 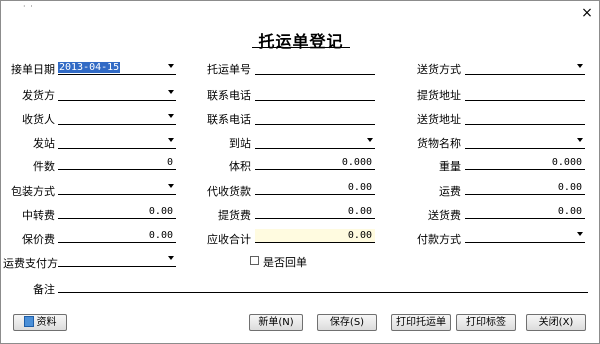 I want to click on volume-input: 0.000, so click(x=315, y=163).